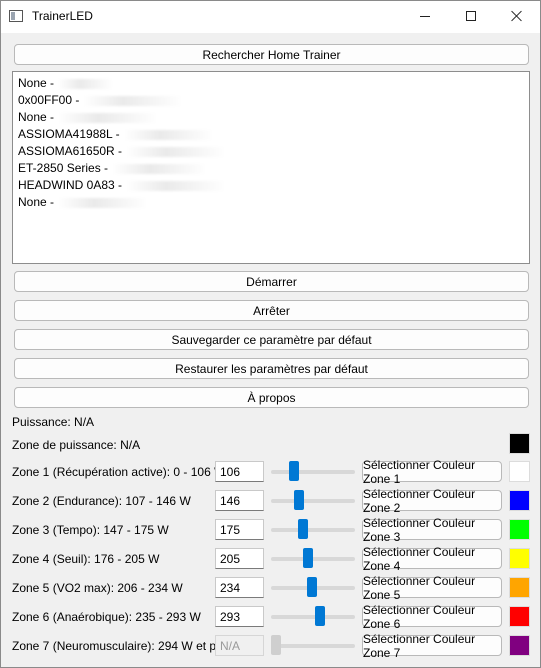 This screenshot has width=541, height=668. What do you see at coordinates (16, 16) in the screenshot?
I see `app-window-icon` at bounding box center [16, 16].